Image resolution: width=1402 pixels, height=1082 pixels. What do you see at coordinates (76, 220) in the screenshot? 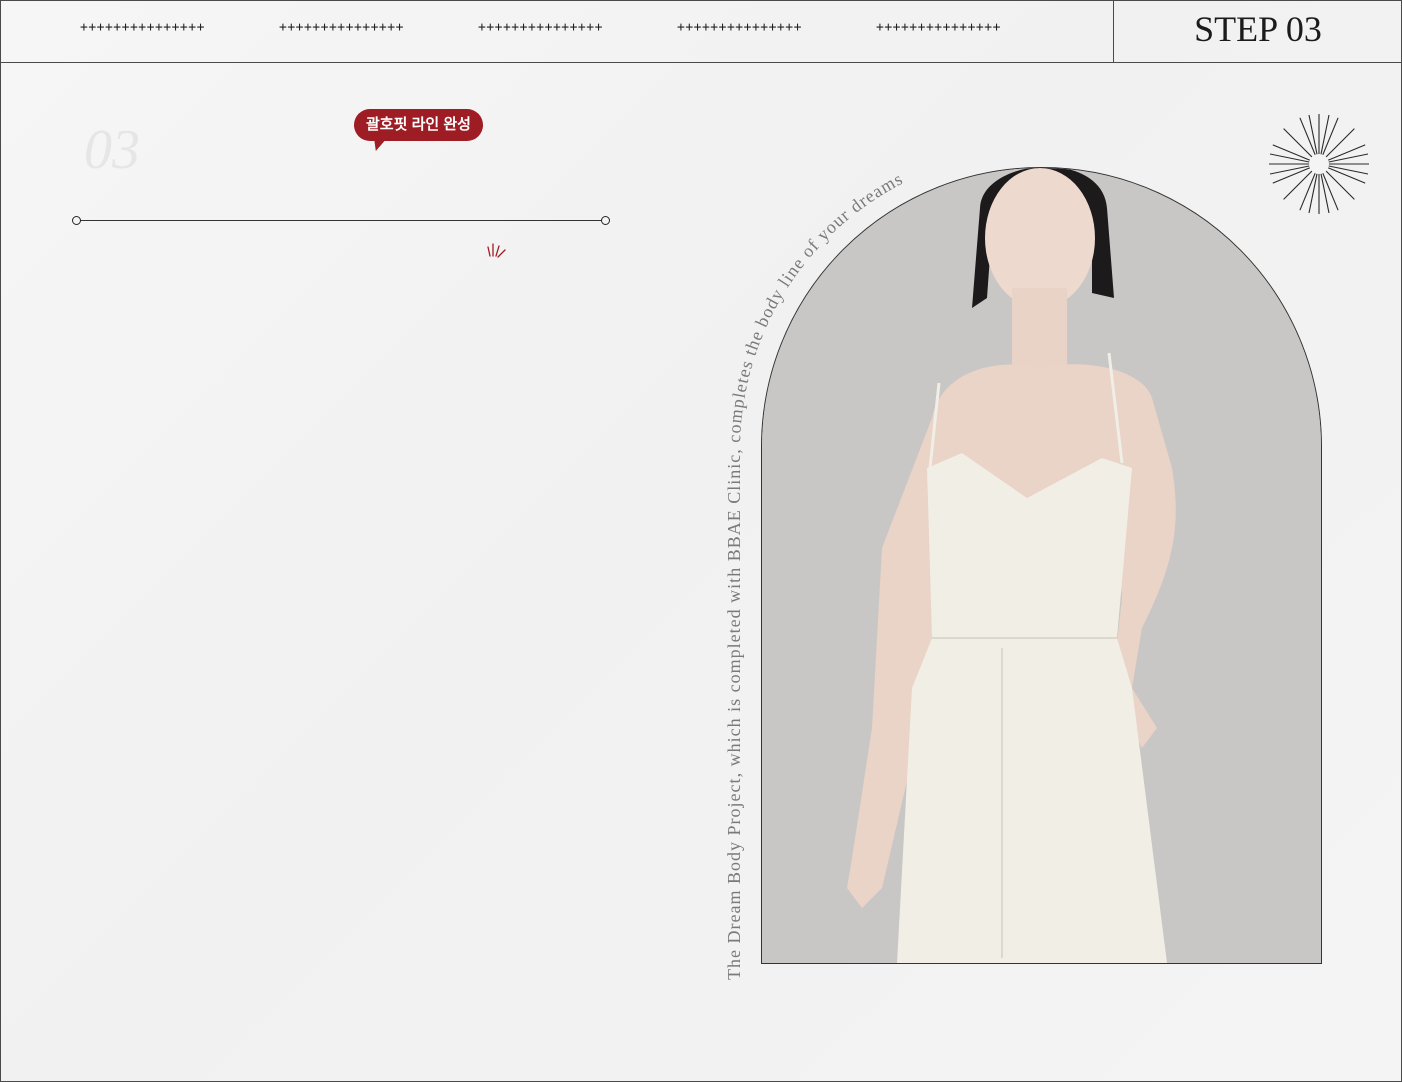
I see `rule-start-dot` at bounding box center [76, 220].